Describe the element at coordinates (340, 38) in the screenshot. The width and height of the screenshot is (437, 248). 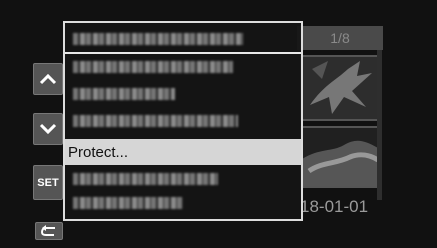
I see `image-counter: 1/8` at that location.